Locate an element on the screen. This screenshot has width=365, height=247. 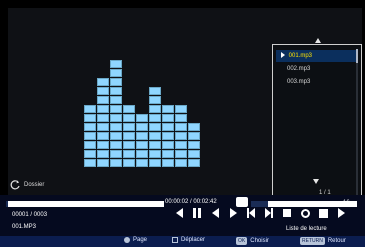
play-button is located at coordinates (233, 213).